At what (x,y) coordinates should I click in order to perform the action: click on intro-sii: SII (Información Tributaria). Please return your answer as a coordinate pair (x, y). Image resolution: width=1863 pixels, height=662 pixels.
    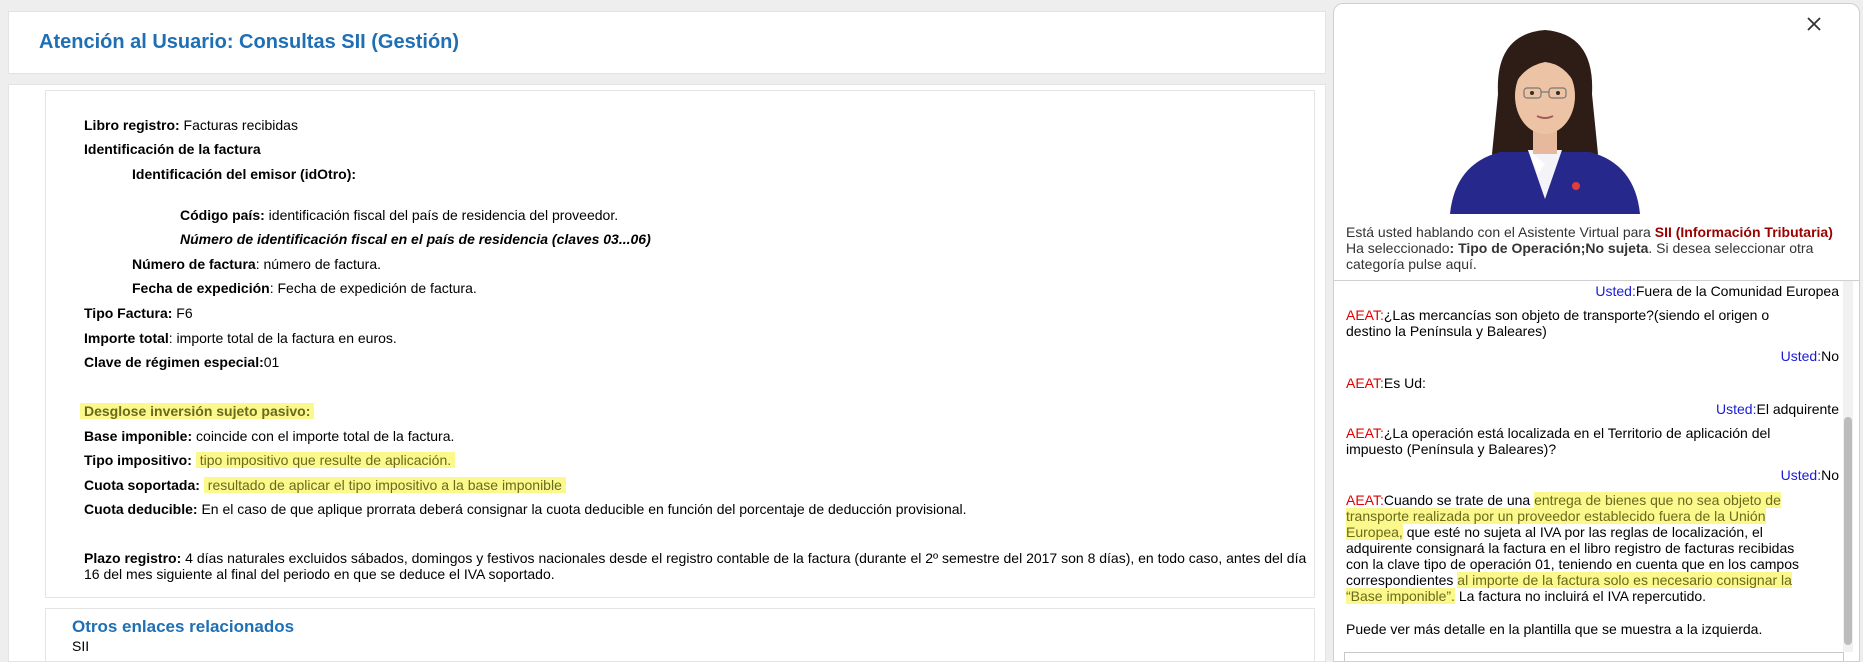
    Looking at the image, I should click on (1743, 232).